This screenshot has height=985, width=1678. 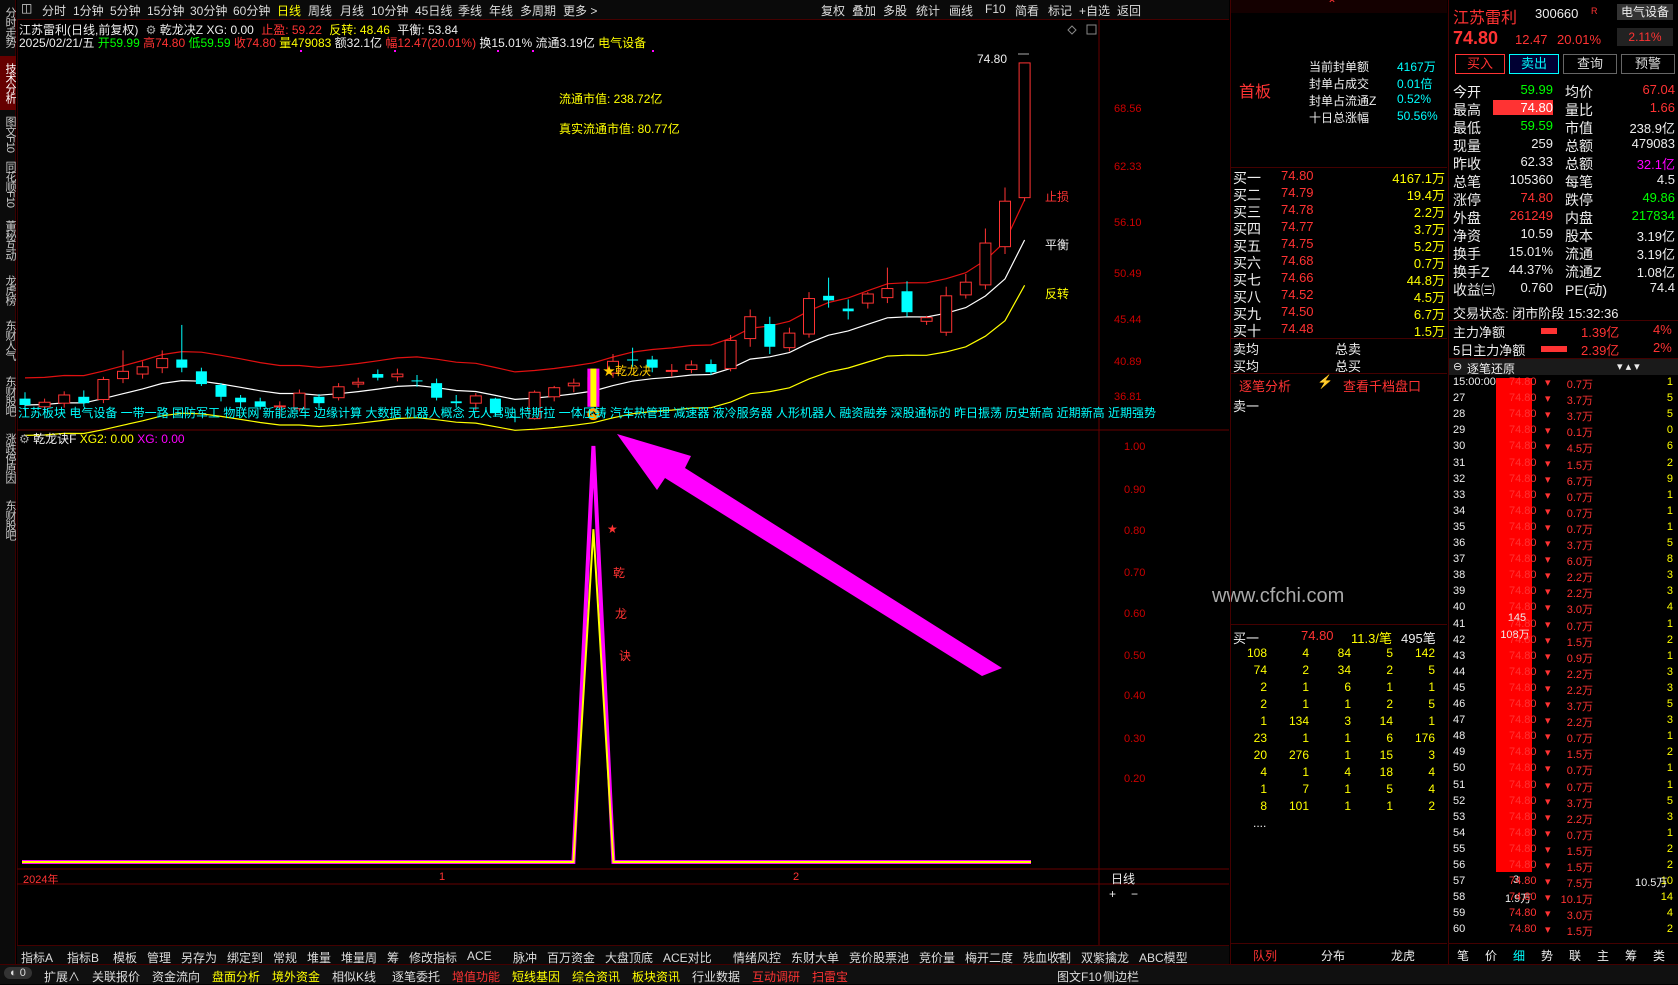 What do you see at coordinates (470, 10) in the screenshot?
I see `period-tab: 季线` at bounding box center [470, 10].